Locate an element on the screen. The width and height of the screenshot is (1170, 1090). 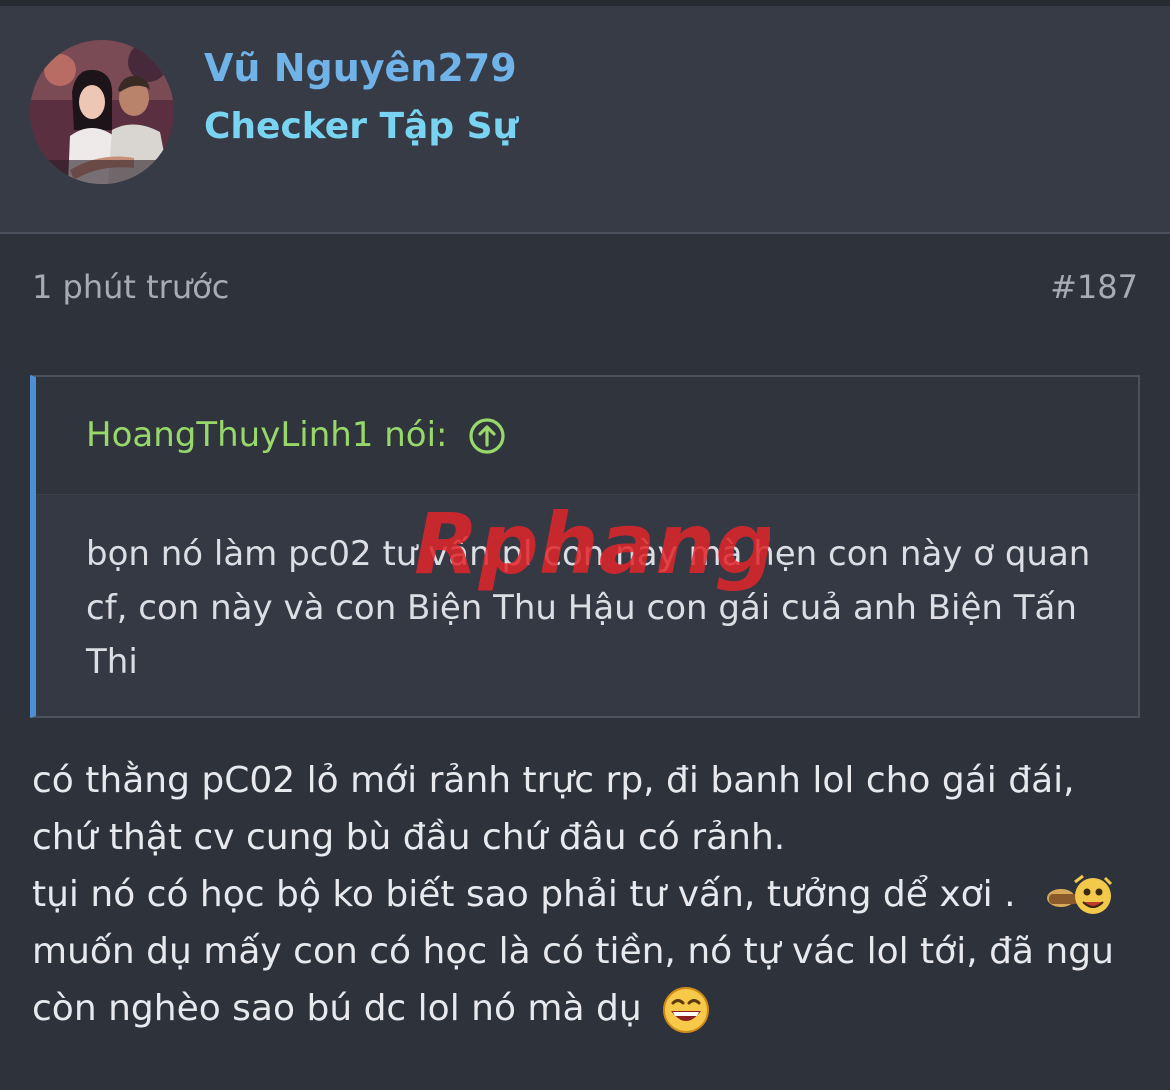
post-number: #187 is located at coordinates (1094, 287).